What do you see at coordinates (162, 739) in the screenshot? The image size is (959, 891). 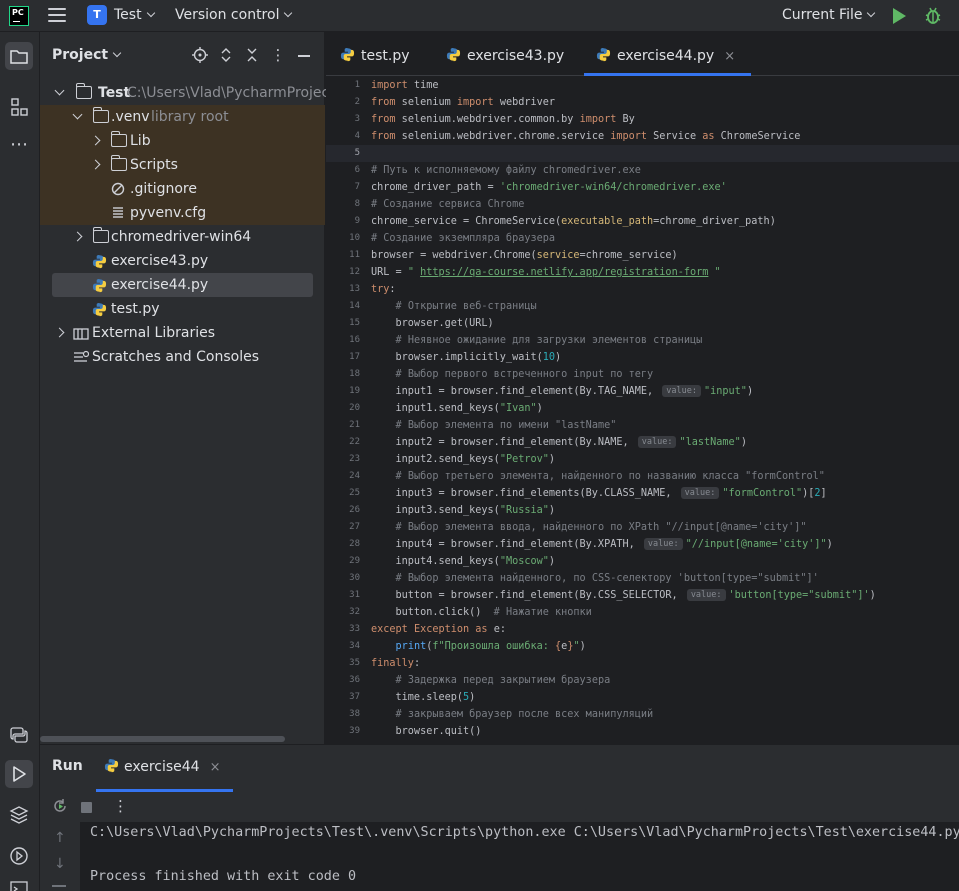 I see `project-horizontal-scrollbar` at bounding box center [162, 739].